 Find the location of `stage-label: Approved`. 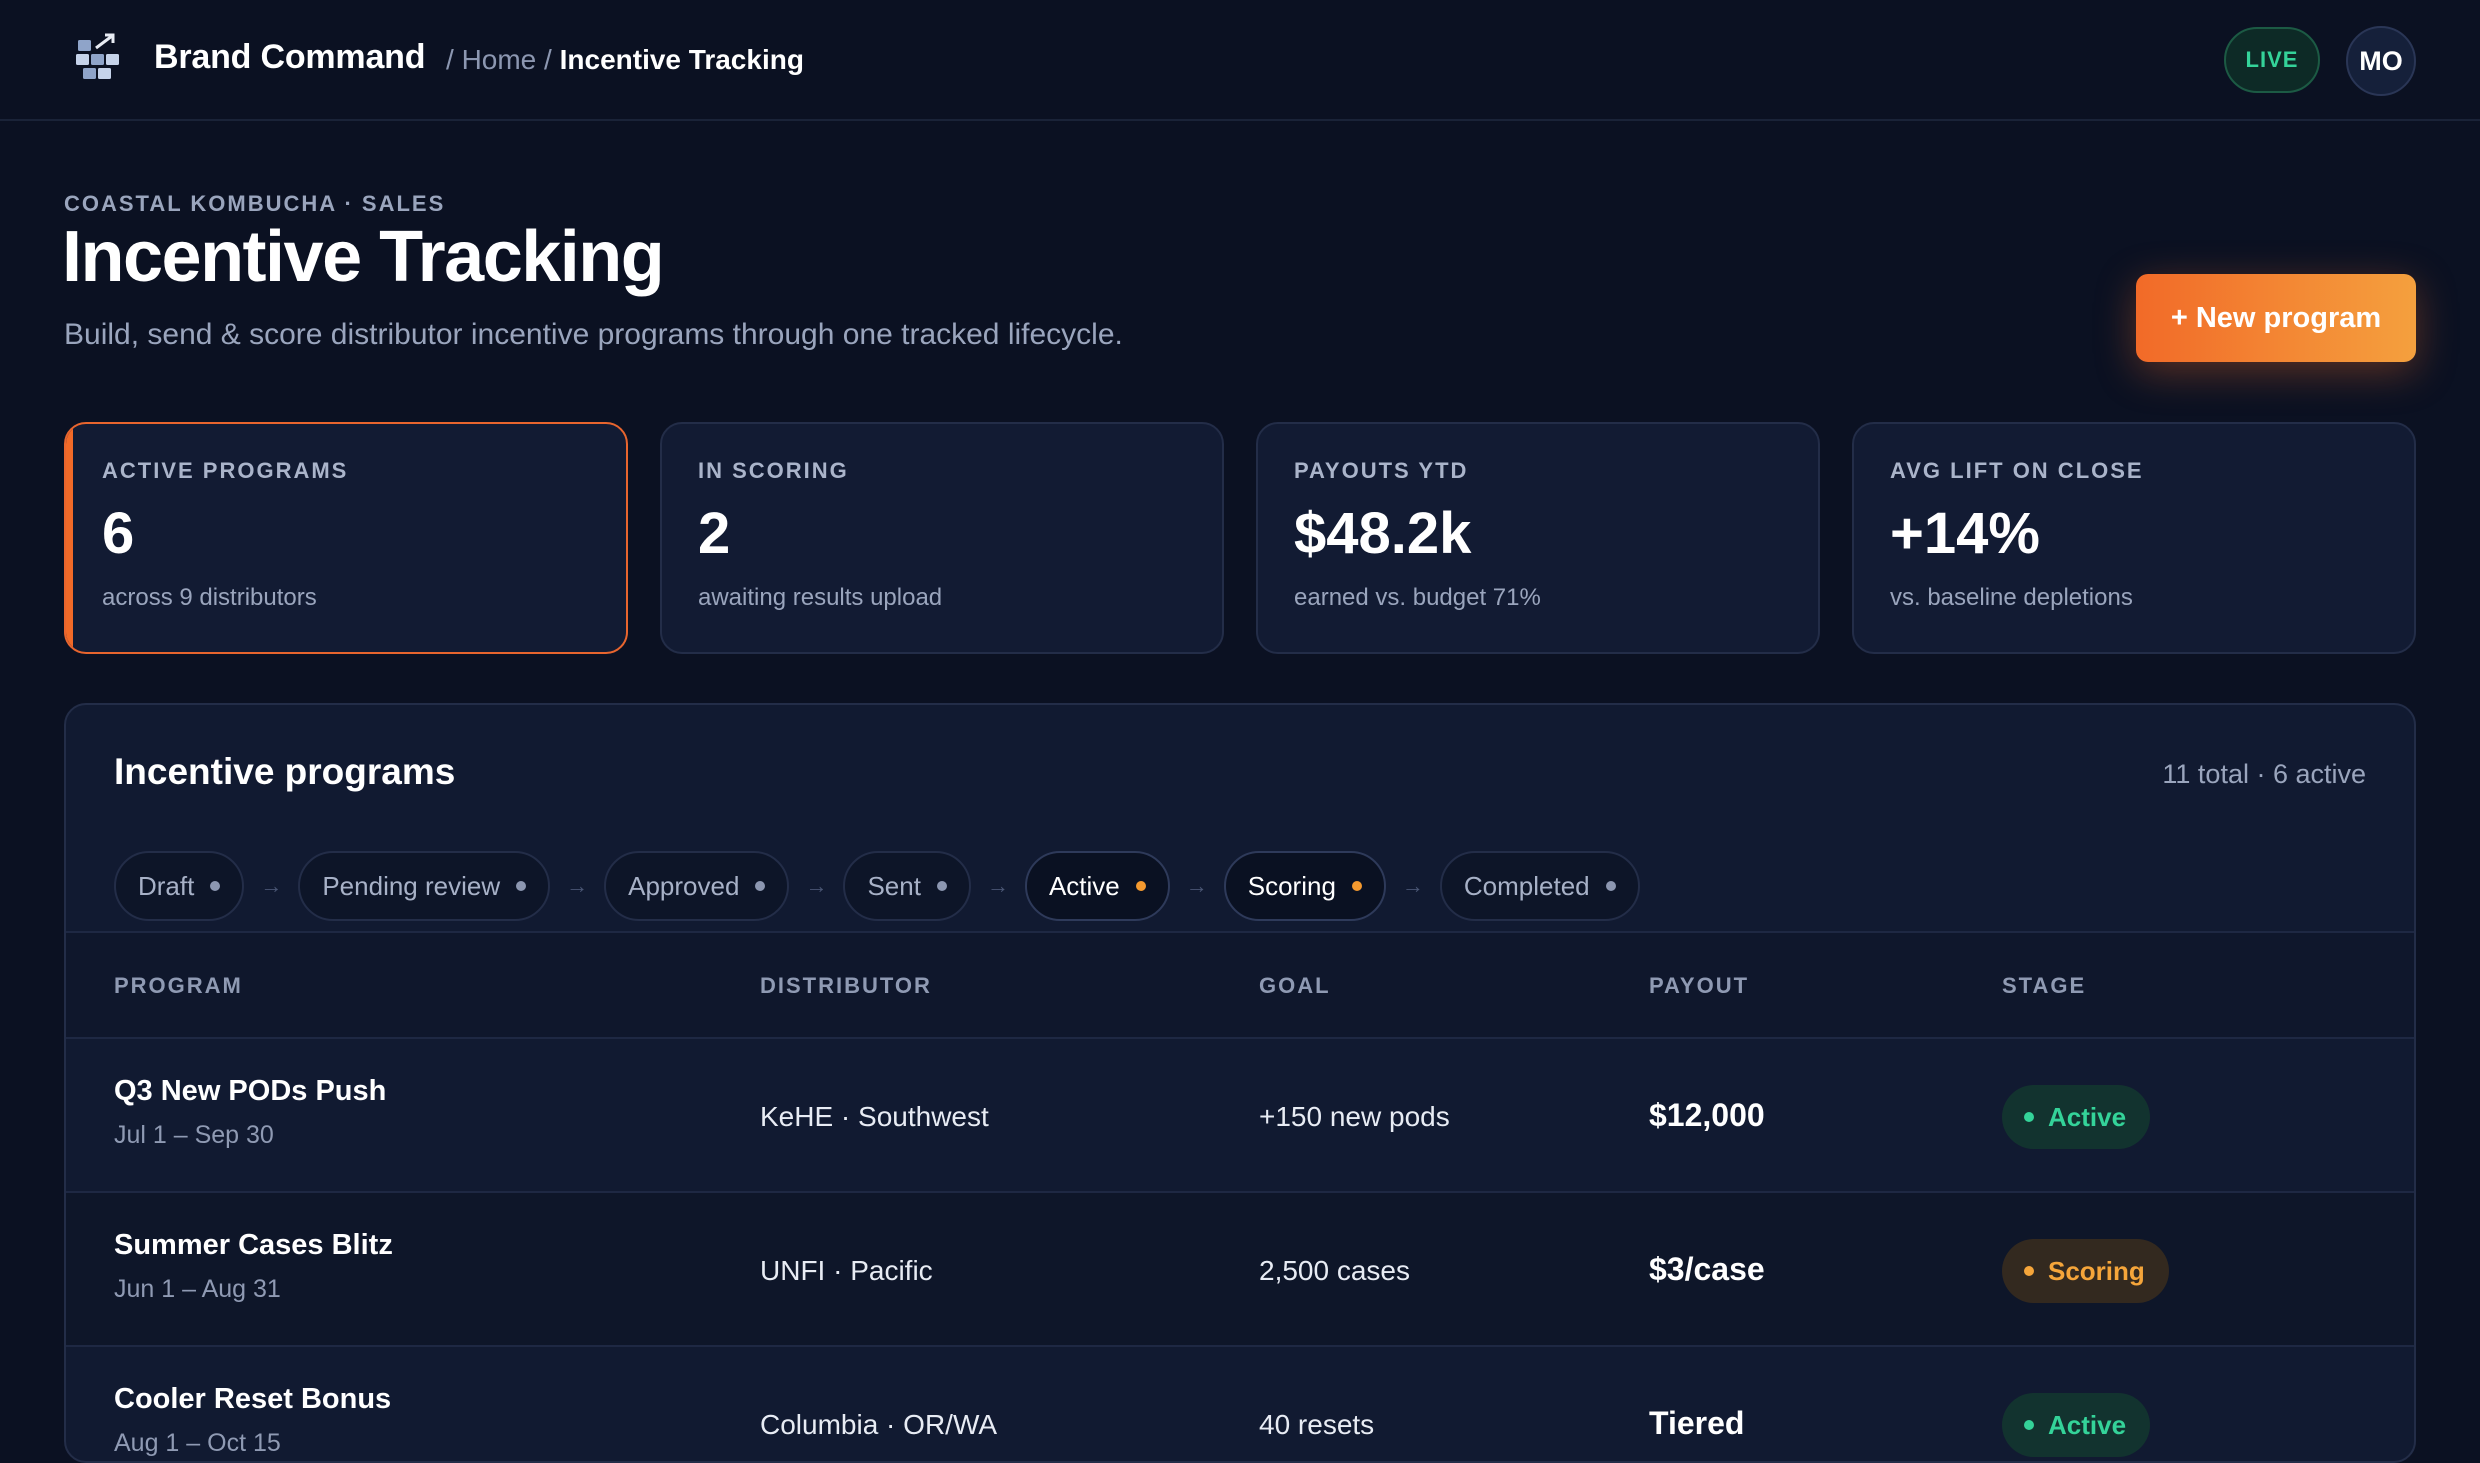

stage-label: Approved is located at coordinates (684, 885).